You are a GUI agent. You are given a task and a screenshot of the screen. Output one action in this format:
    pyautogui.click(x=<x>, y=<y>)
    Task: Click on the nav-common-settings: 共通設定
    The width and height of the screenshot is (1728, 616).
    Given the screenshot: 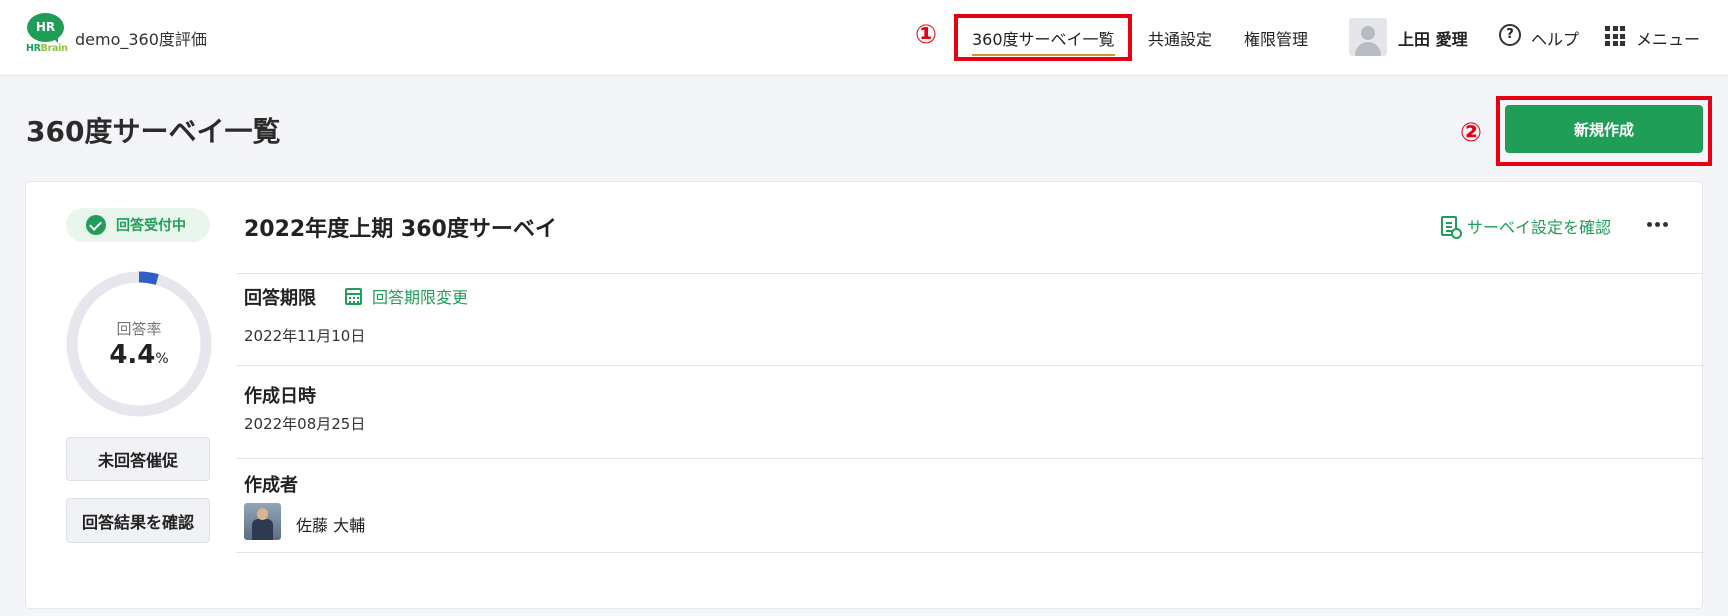 What is the action you would take?
    pyautogui.click(x=1180, y=38)
    